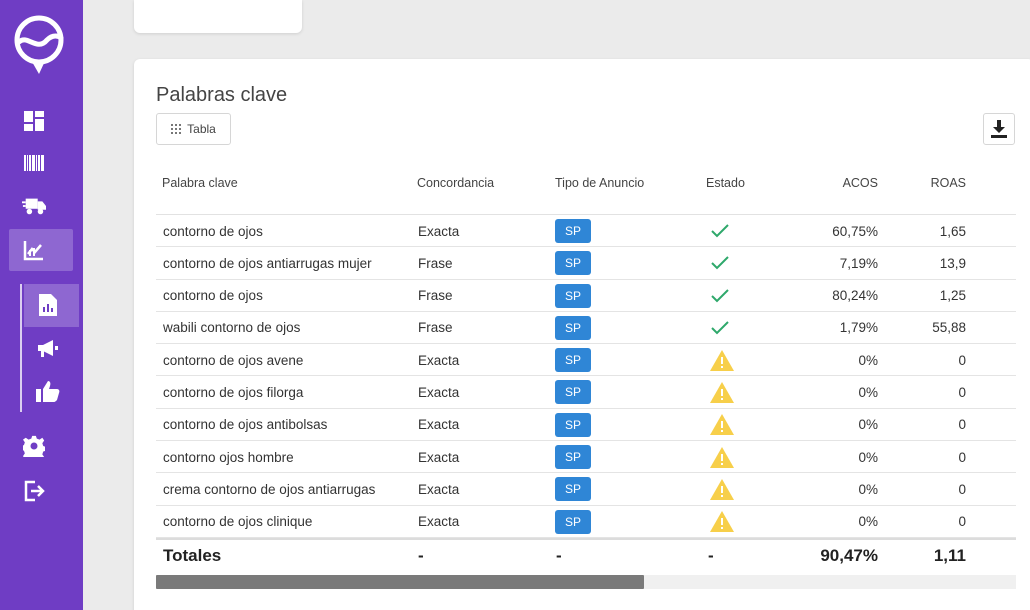  I want to click on sidebar, so click(41, 305).